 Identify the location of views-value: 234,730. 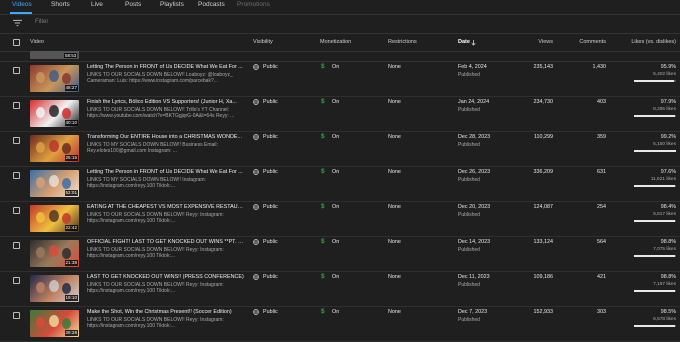
(543, 102).